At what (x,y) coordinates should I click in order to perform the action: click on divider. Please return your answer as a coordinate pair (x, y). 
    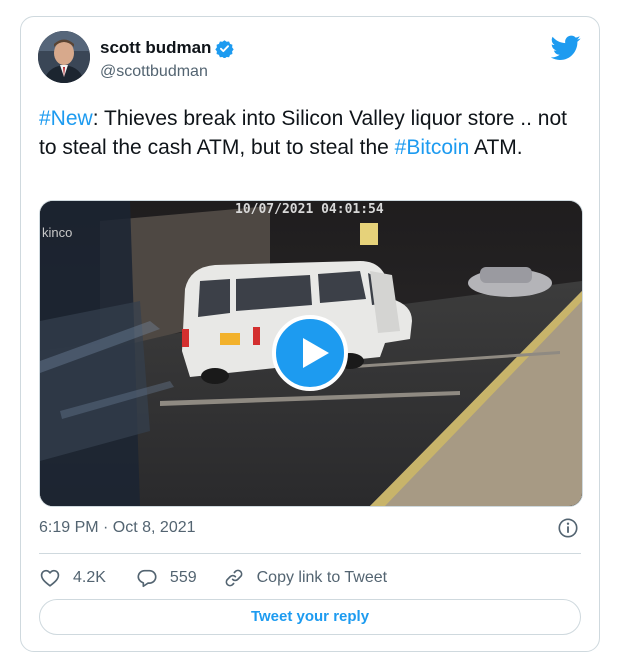
    Looking at the image, I should click on (310, 553).